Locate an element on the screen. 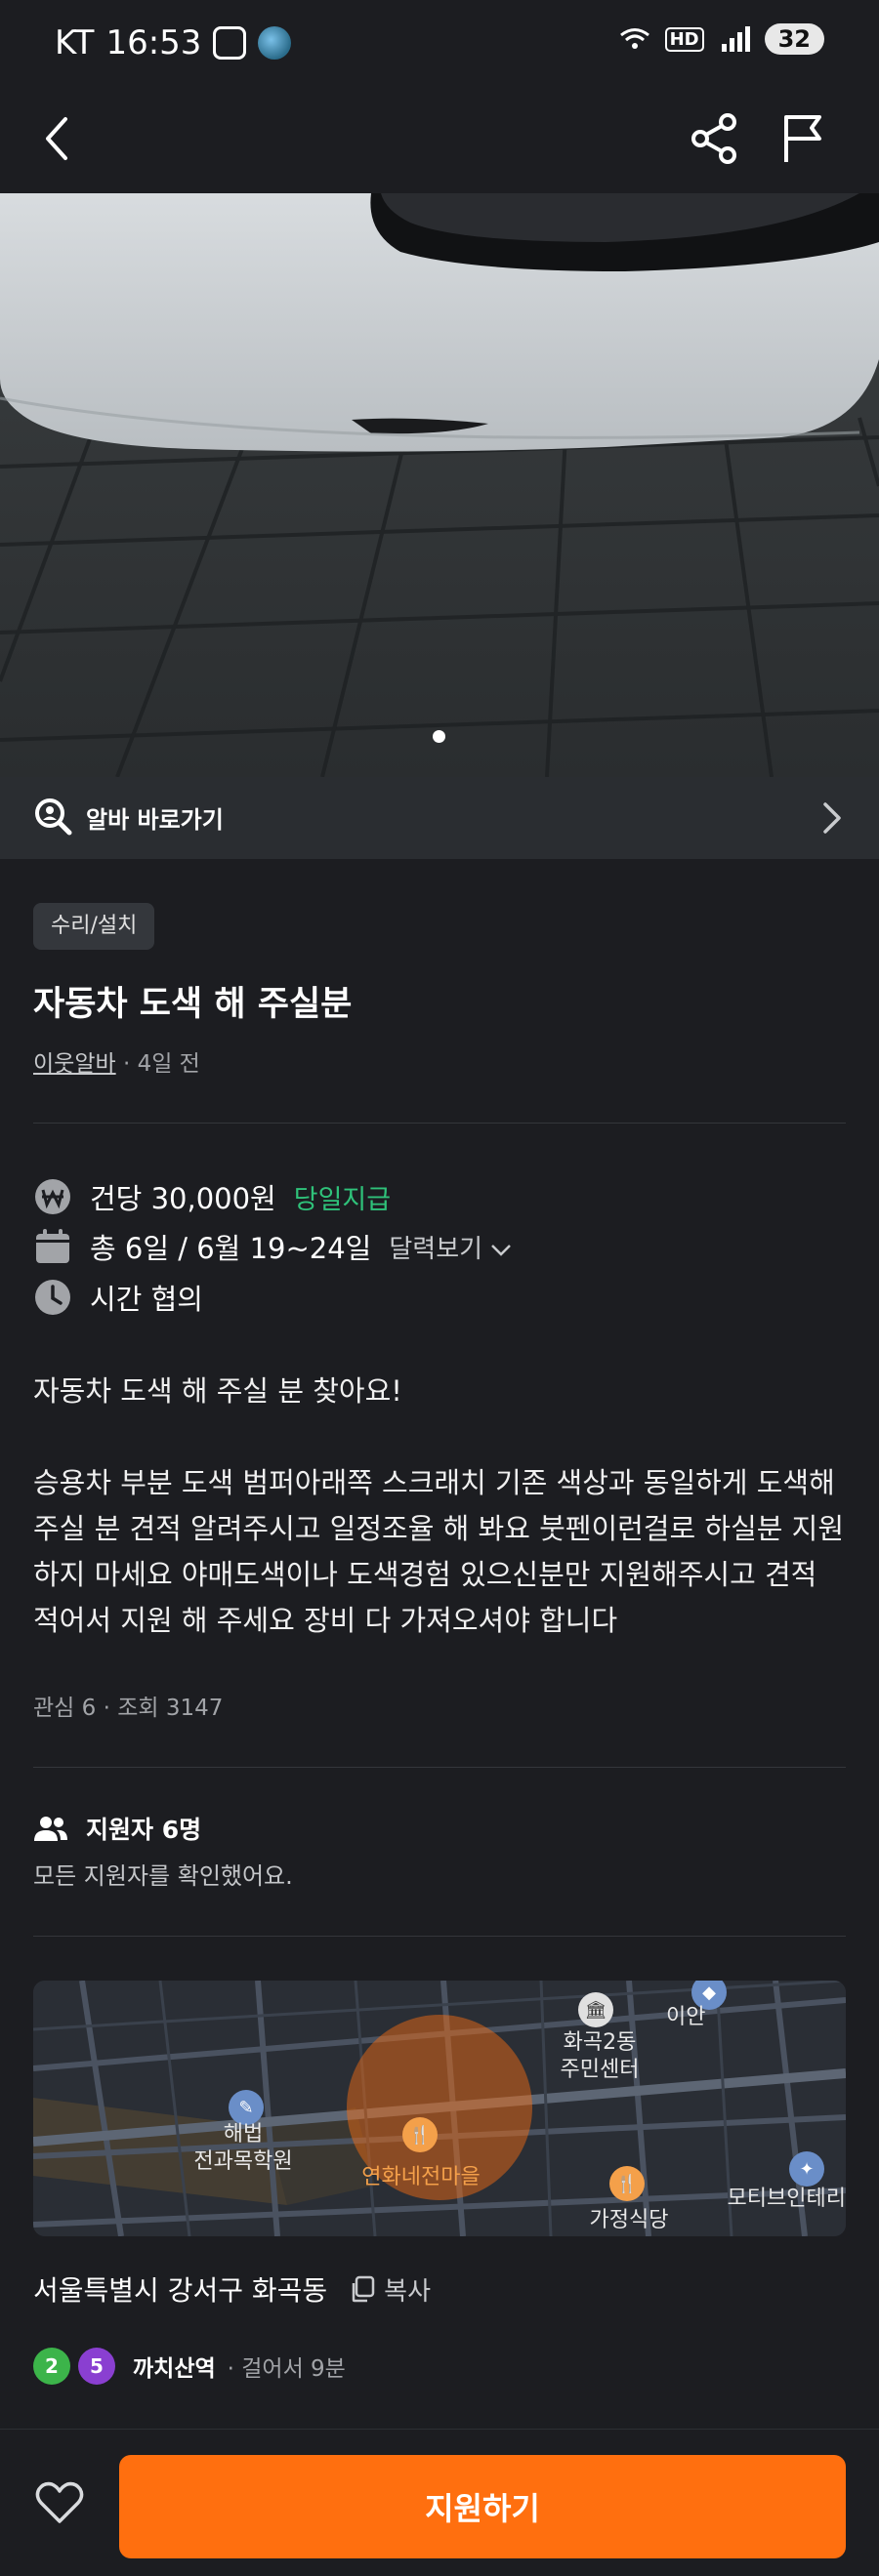 The width and height of the screenshot is (879, 2576). signal-icon is located at coordinates (735, 39).